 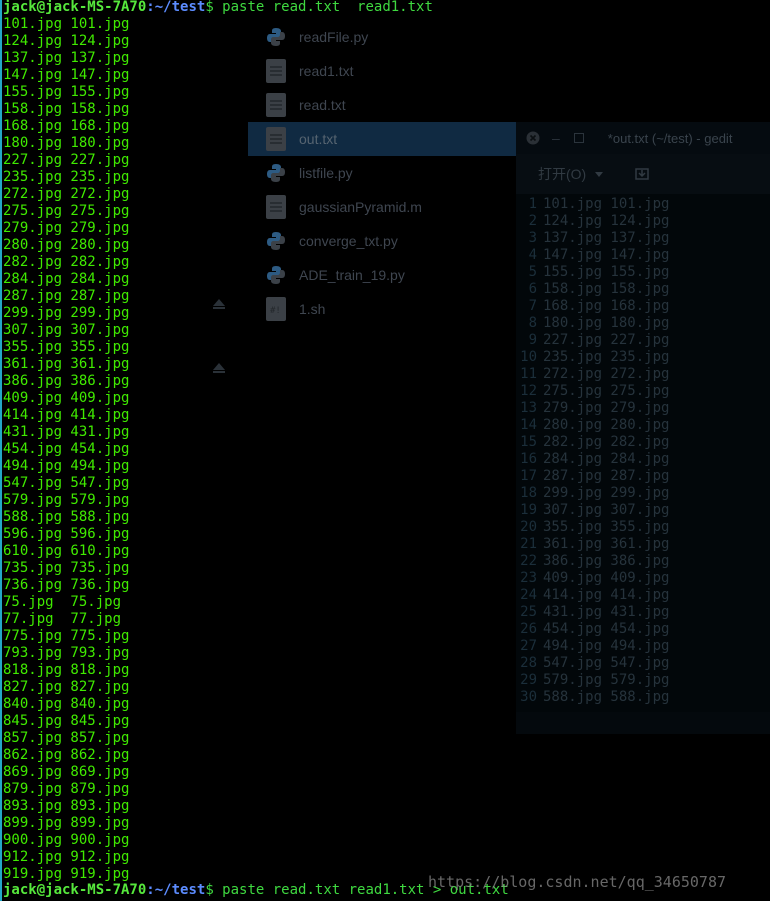 I want to click on file-item: converge_txt.py, so click(x=382, y=241).